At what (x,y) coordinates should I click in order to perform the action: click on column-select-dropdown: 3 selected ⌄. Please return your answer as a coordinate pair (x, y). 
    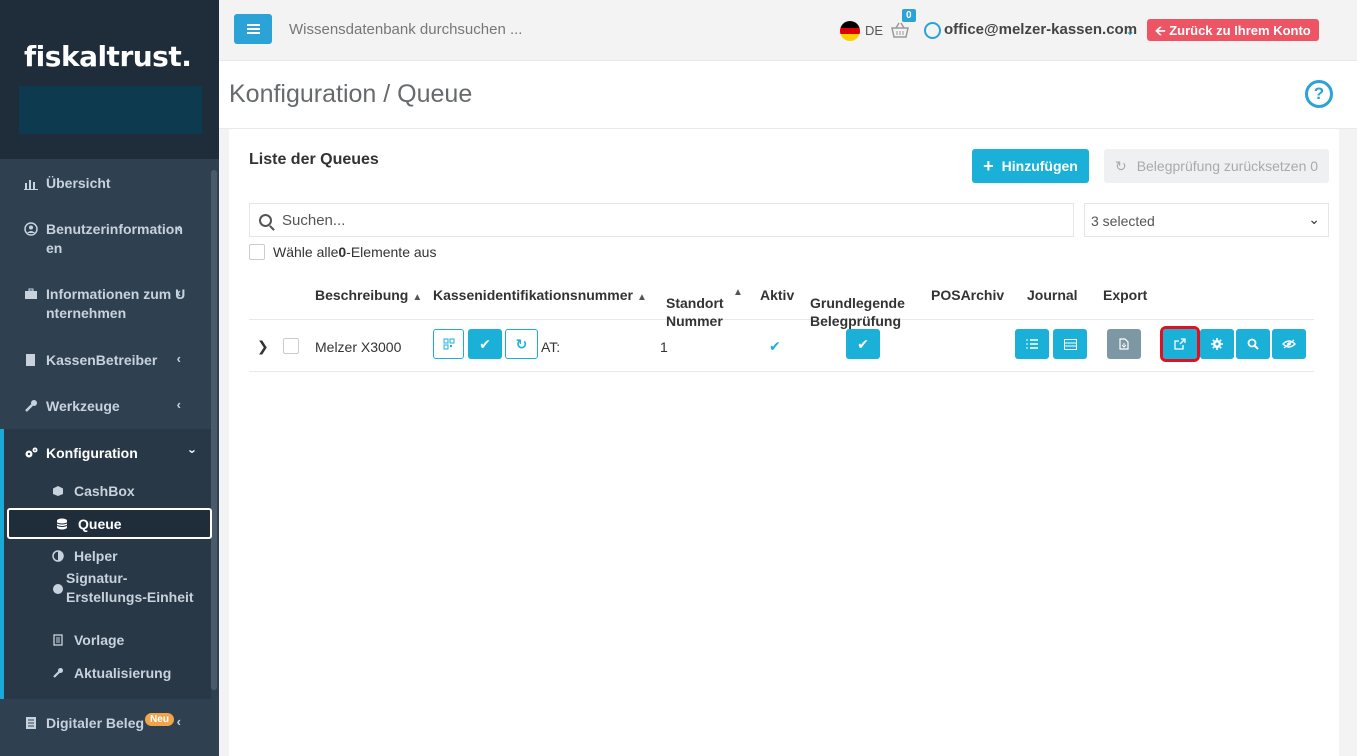
    Looking at the image, I should click on (1206, 220).